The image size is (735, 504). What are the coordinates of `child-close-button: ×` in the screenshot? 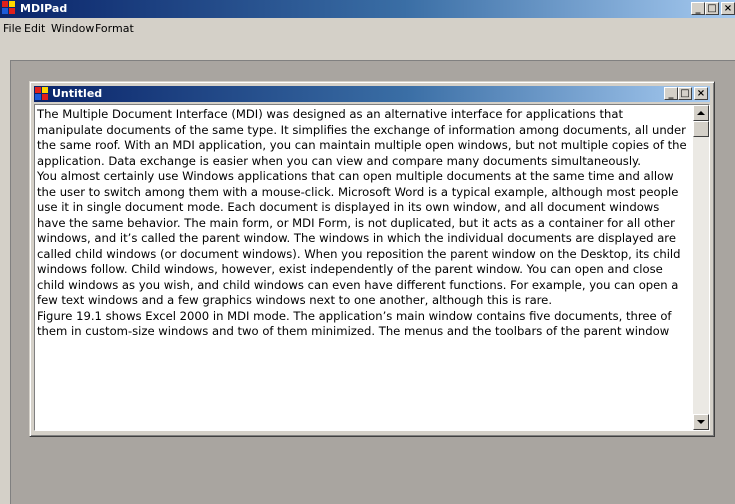 It's located at (701, 93).